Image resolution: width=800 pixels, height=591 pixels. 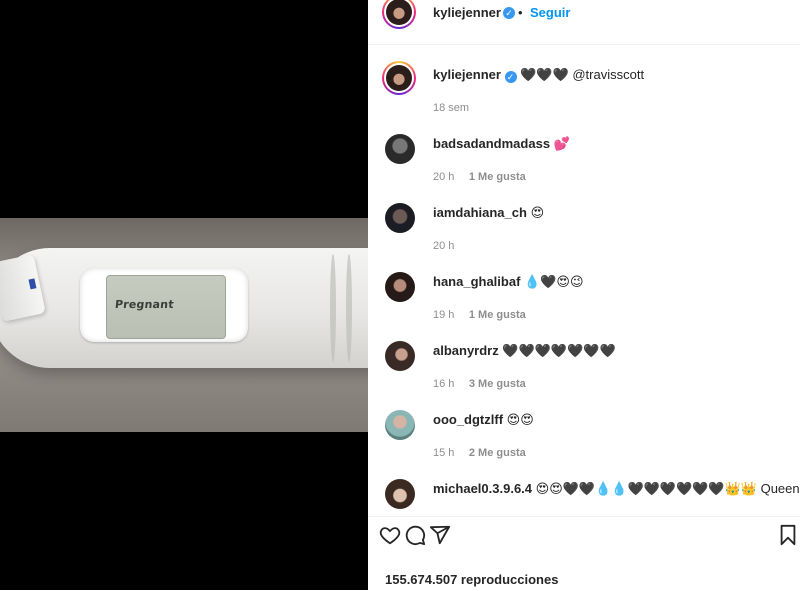 What do you see at coordinates (468, 419) in the screenshot?
I see `comment-username: ooo_dgtzlff` at bounding box center [468, 419].